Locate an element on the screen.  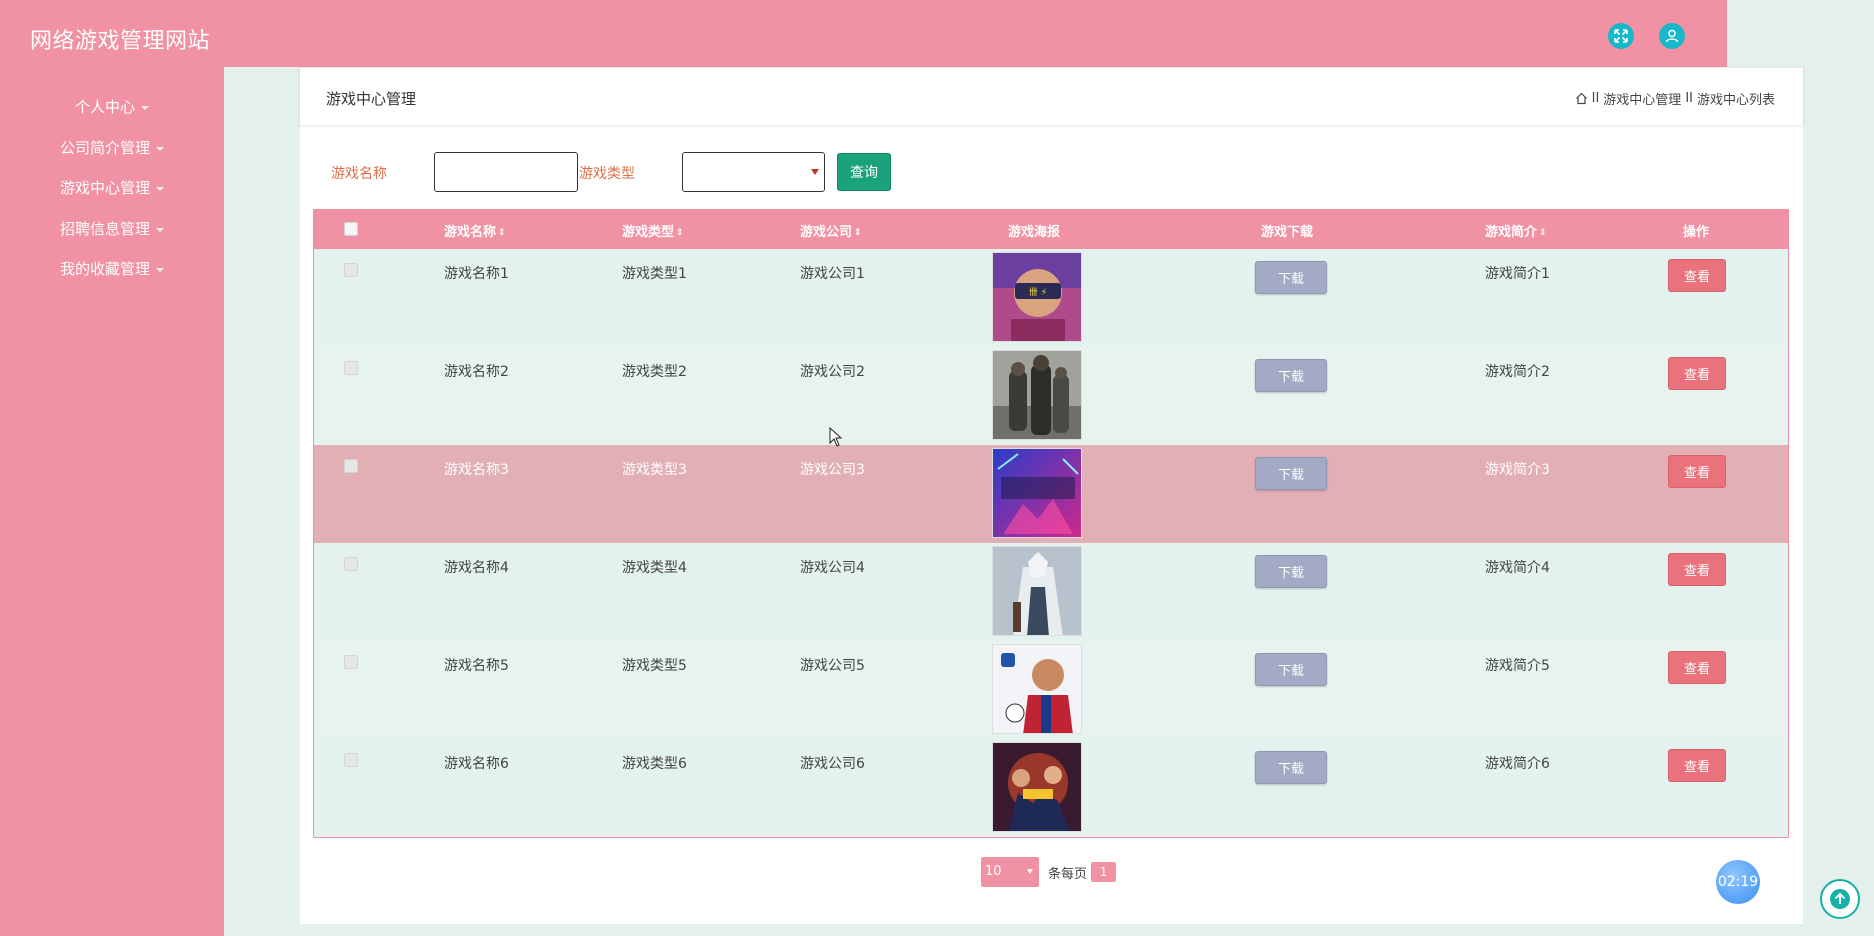
table-row: 游戏名称2 游戏类型2 游戏公司2 下载 游戏简介2 查看 is located at coordinates (1051, 396).